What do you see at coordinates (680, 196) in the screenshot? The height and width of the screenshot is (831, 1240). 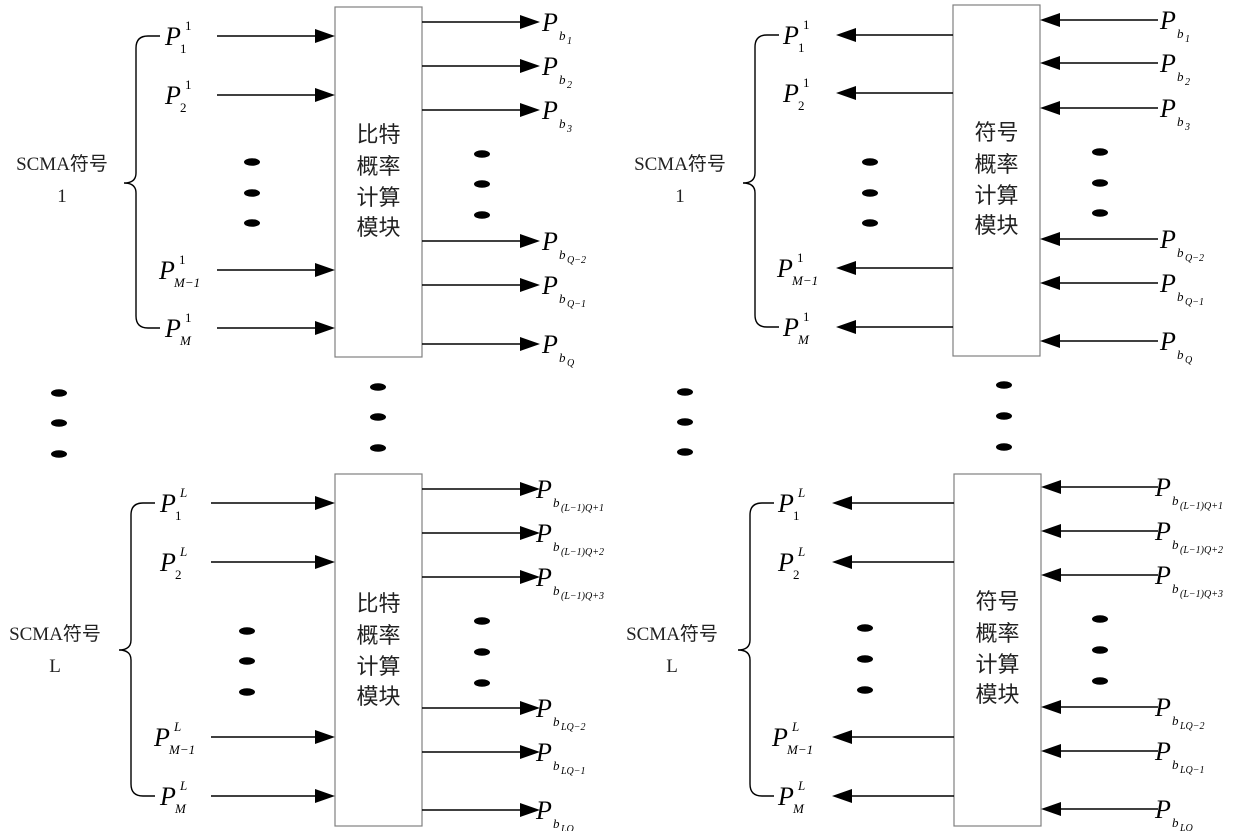 I see `group-index: 1` at bounding box center [680, 196].